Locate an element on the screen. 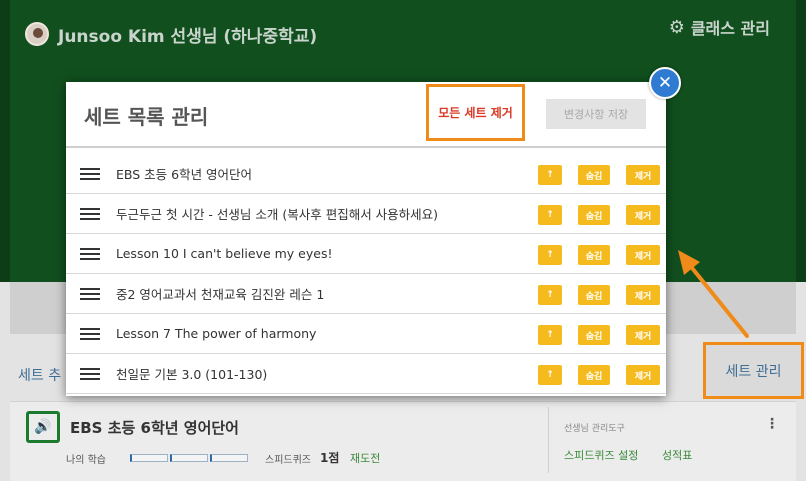 The height and width of the screenshot is (481, 806). set-name: 중2 영어교과서 천재교육 김진완 레슨 1 is located at coordinates (220, 294).